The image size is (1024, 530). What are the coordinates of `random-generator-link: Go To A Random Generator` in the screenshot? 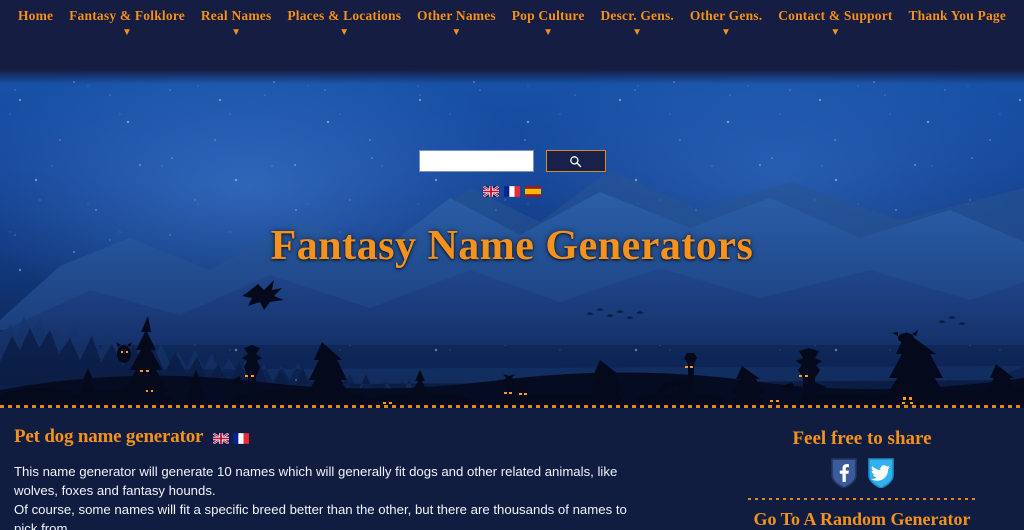 It's located at (862, 519).